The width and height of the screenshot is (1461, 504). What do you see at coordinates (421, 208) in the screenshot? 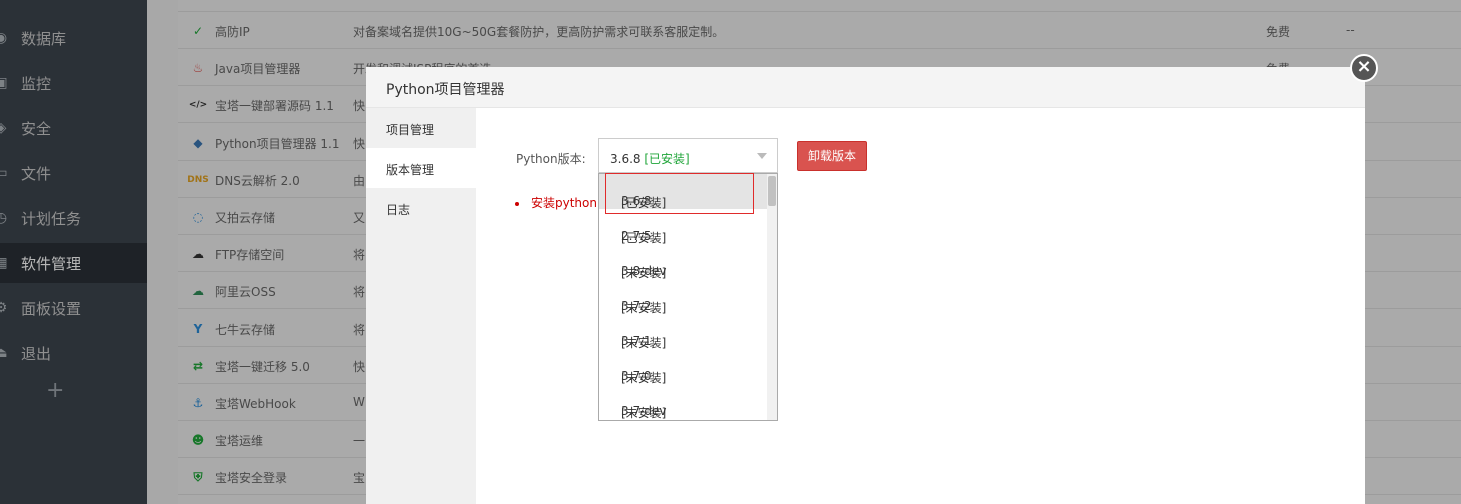
I see `tab-logs: 日志` at bounding box center [421, 208].